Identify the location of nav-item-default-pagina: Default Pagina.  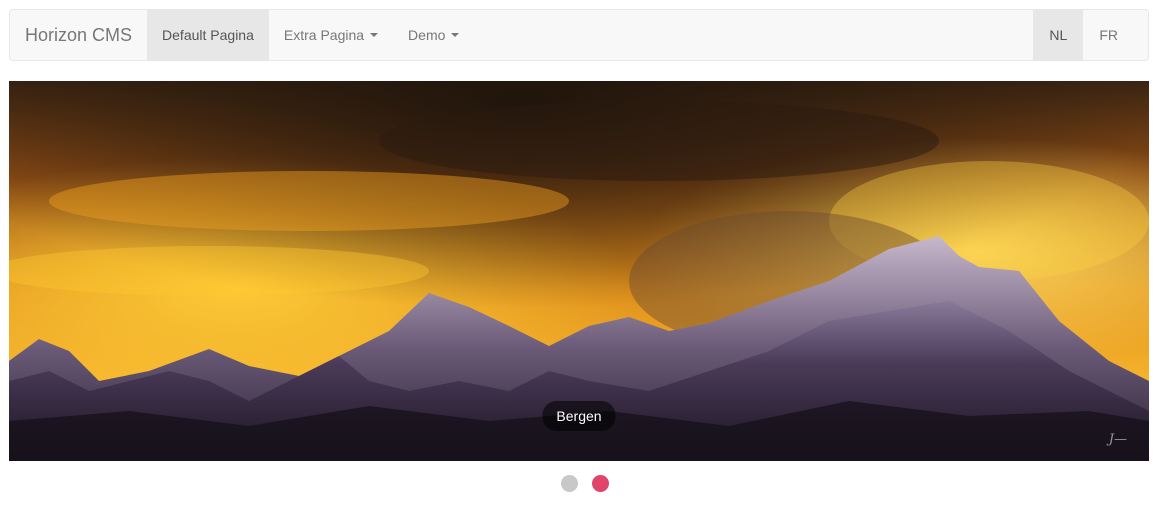
(208, 35).